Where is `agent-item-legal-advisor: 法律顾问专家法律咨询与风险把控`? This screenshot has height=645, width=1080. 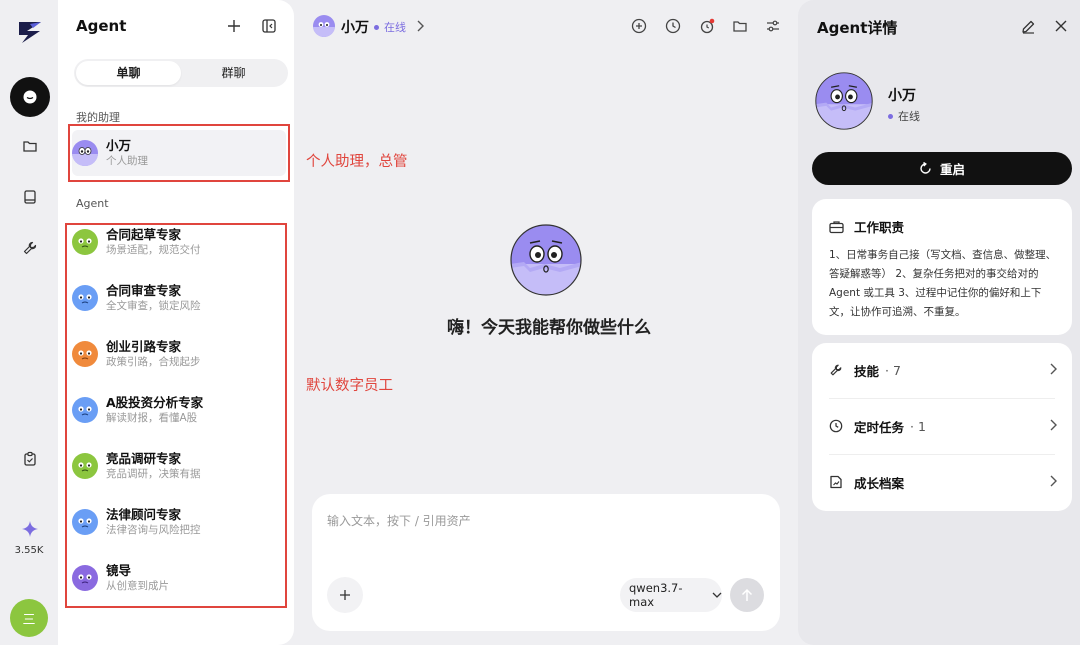
agent-item-legal-advisor: 法律顾问专家法律咨询与风险把控 is located at coordinates (179, 522).